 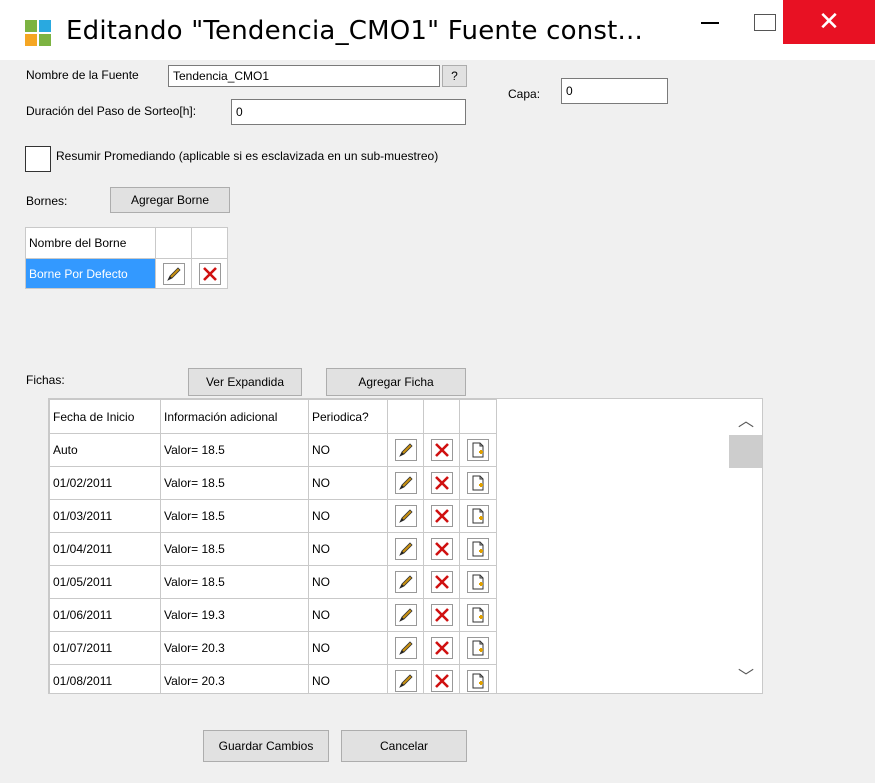 I want to click on ficha-date-cell: 01/03/2011, so click(x=105, y=516).